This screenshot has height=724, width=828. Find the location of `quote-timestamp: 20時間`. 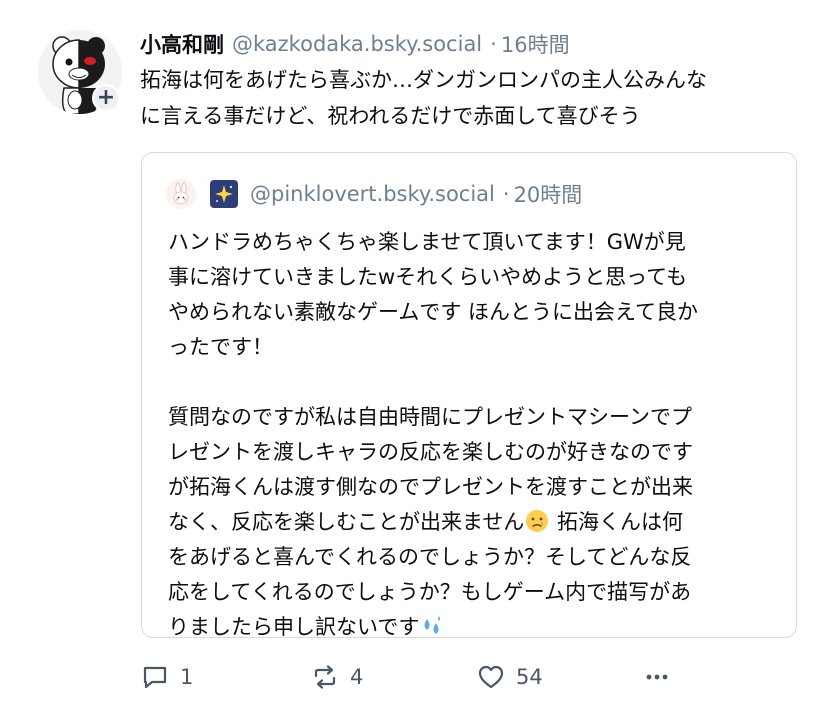

quote-timestamp: 20時間 is located at coordinates (548, 194).